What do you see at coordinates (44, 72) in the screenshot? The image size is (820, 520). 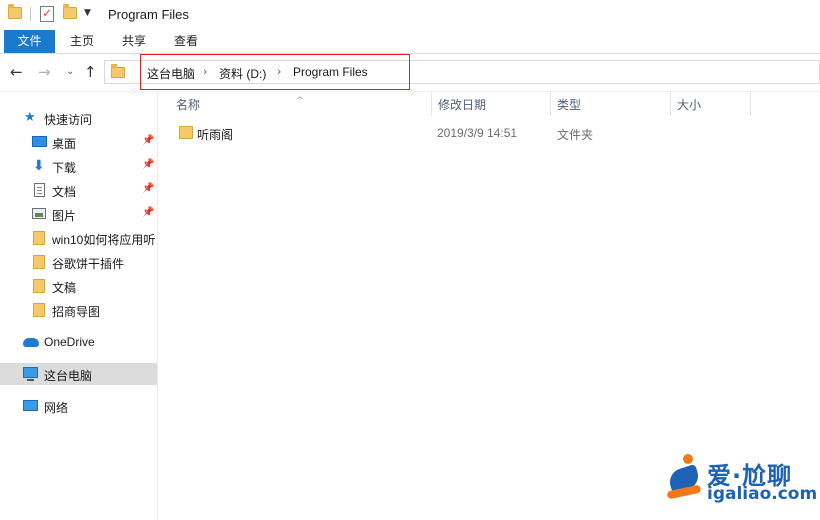 I see `forward-arrow-icon: →` at bounding box center [44, 72].